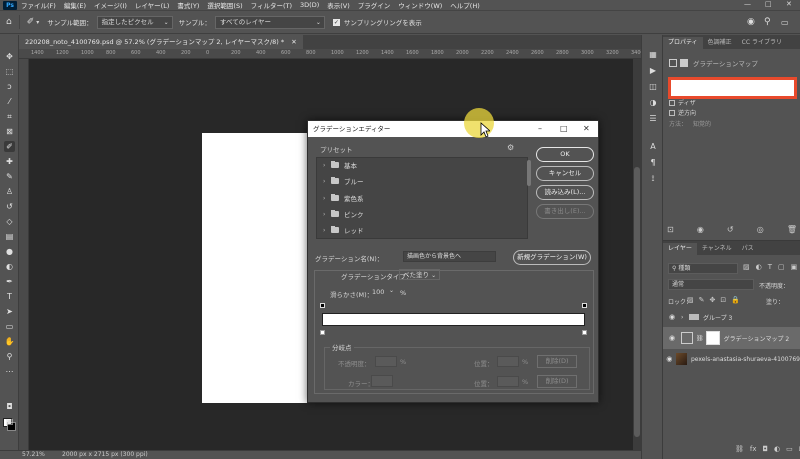  I want to click on filter-type-icon: T, so click(770, 267).